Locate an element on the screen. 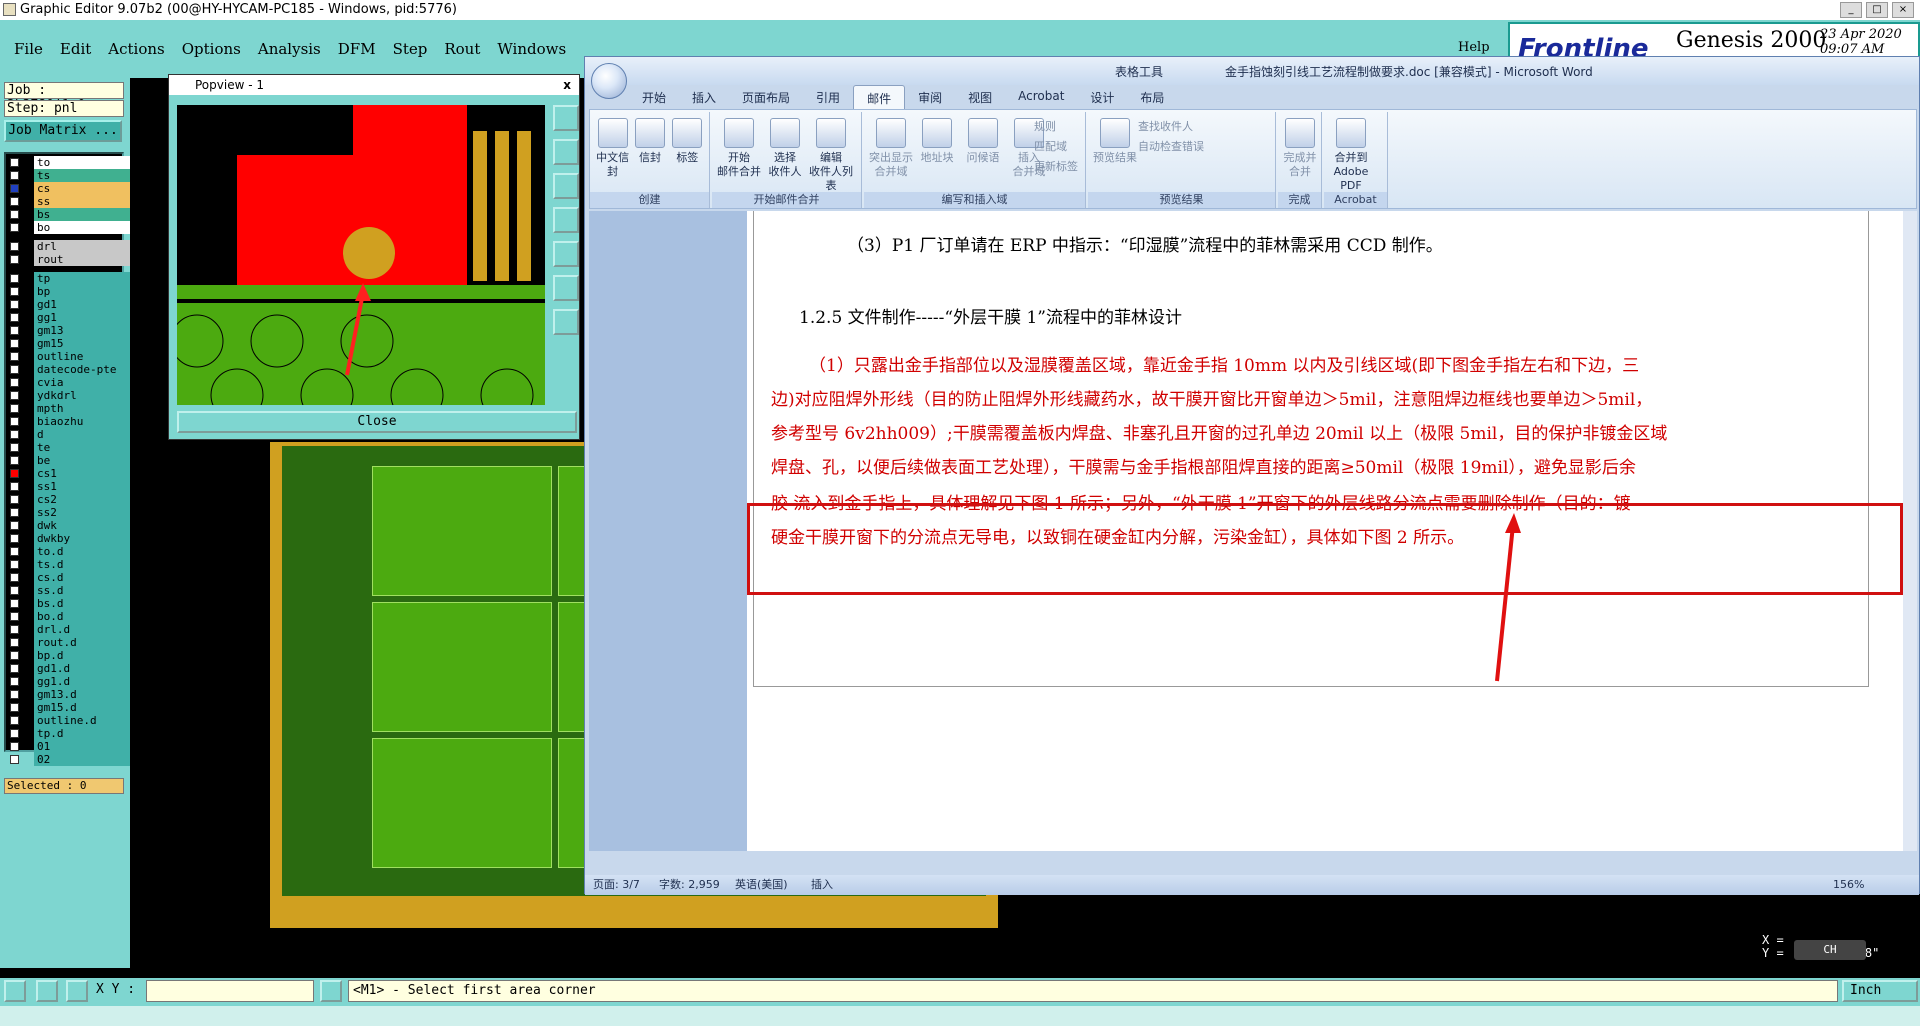 This screenshot has height=1026, width=1920. layer-name: gg1.d is located at coordinates (82, 681).